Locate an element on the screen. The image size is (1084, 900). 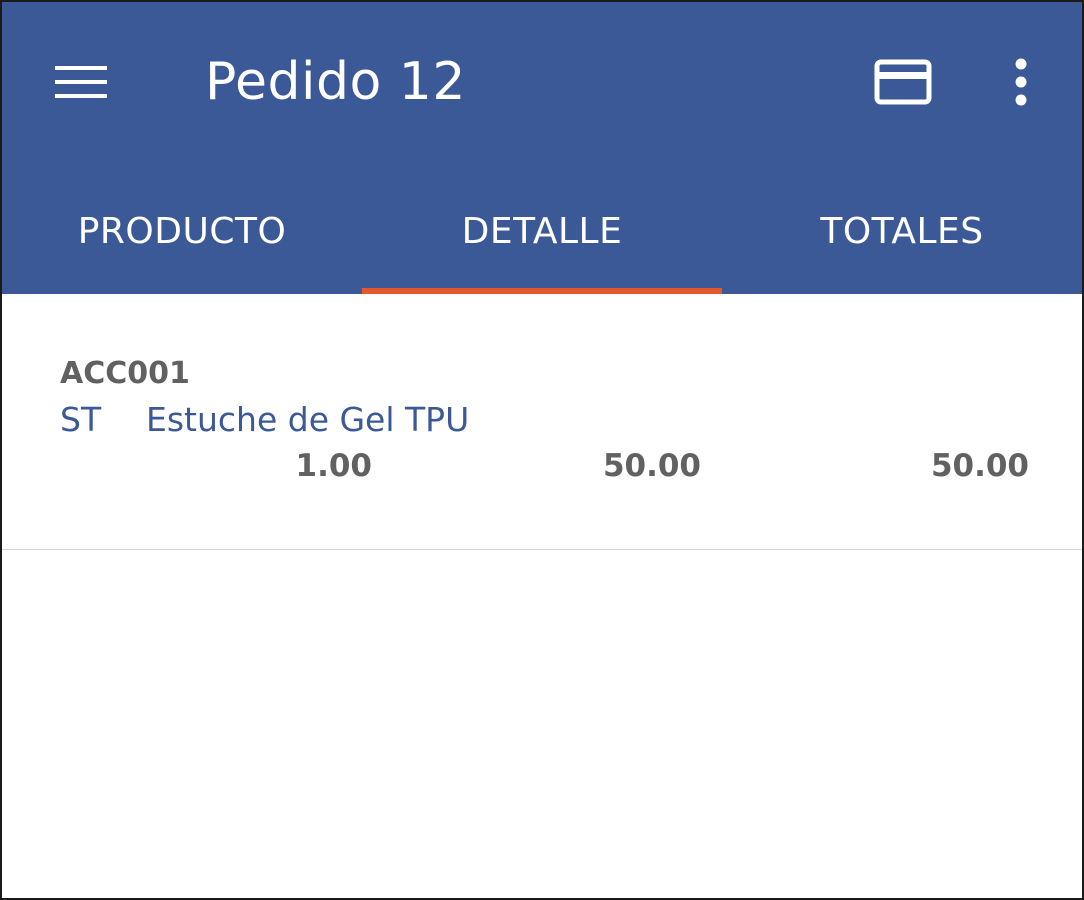
tab-producto: PRODUCTO is located at coordinates (182, 238).